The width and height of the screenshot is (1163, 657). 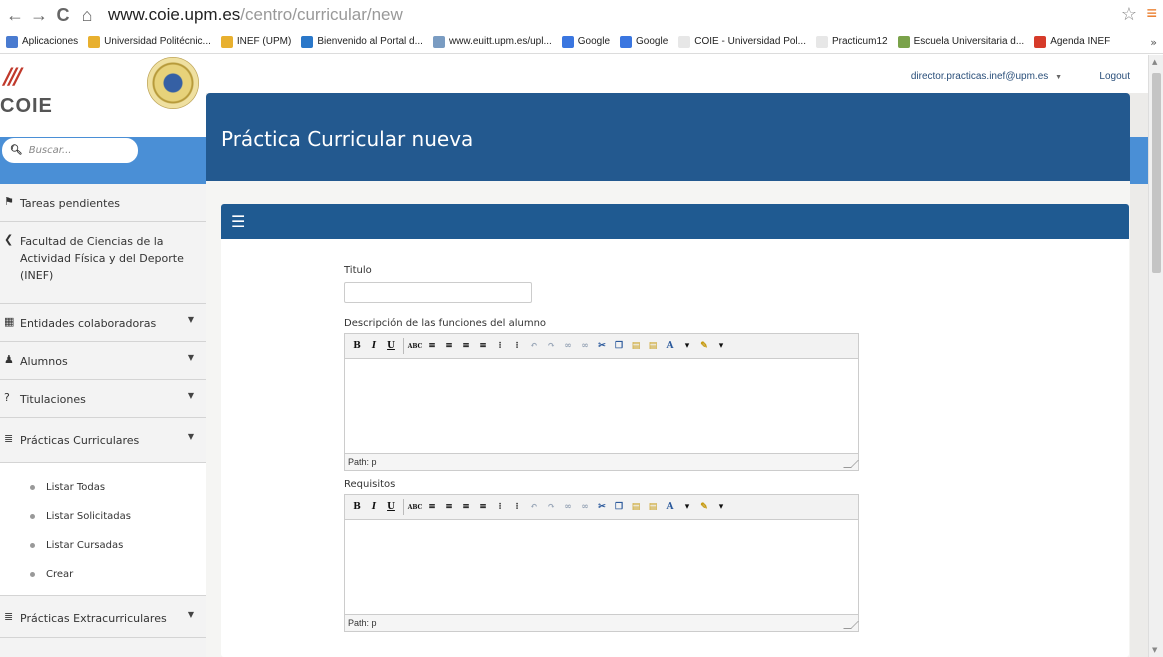 What do you see at coordinates (190, 395) in the screenshot?
I see `chevron-down-icon: ▼` at bounding box center [190, 395].